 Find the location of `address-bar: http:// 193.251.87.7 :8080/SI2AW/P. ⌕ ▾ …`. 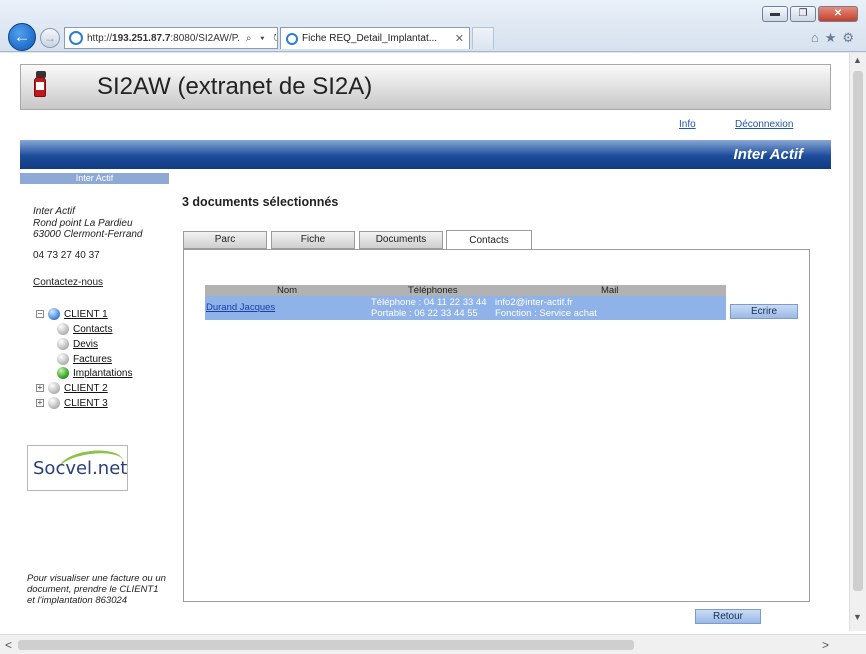

address-bar: http:// 193.251.87.7 :8080/SI2AW/P. ⌕ ▾ … is located at coordinates (171, 38).